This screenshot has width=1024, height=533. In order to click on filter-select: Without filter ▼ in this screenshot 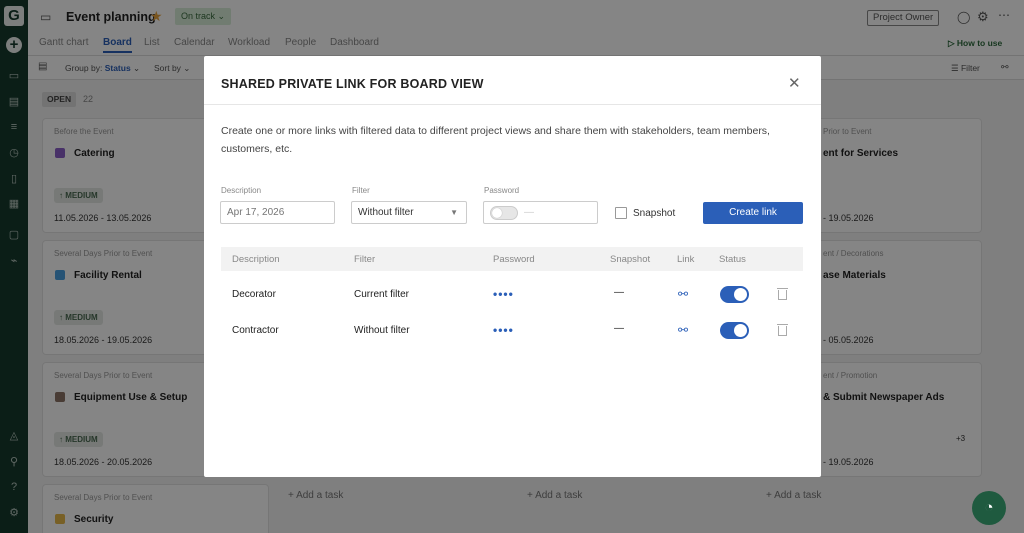, I will do `click(409, 212)`.